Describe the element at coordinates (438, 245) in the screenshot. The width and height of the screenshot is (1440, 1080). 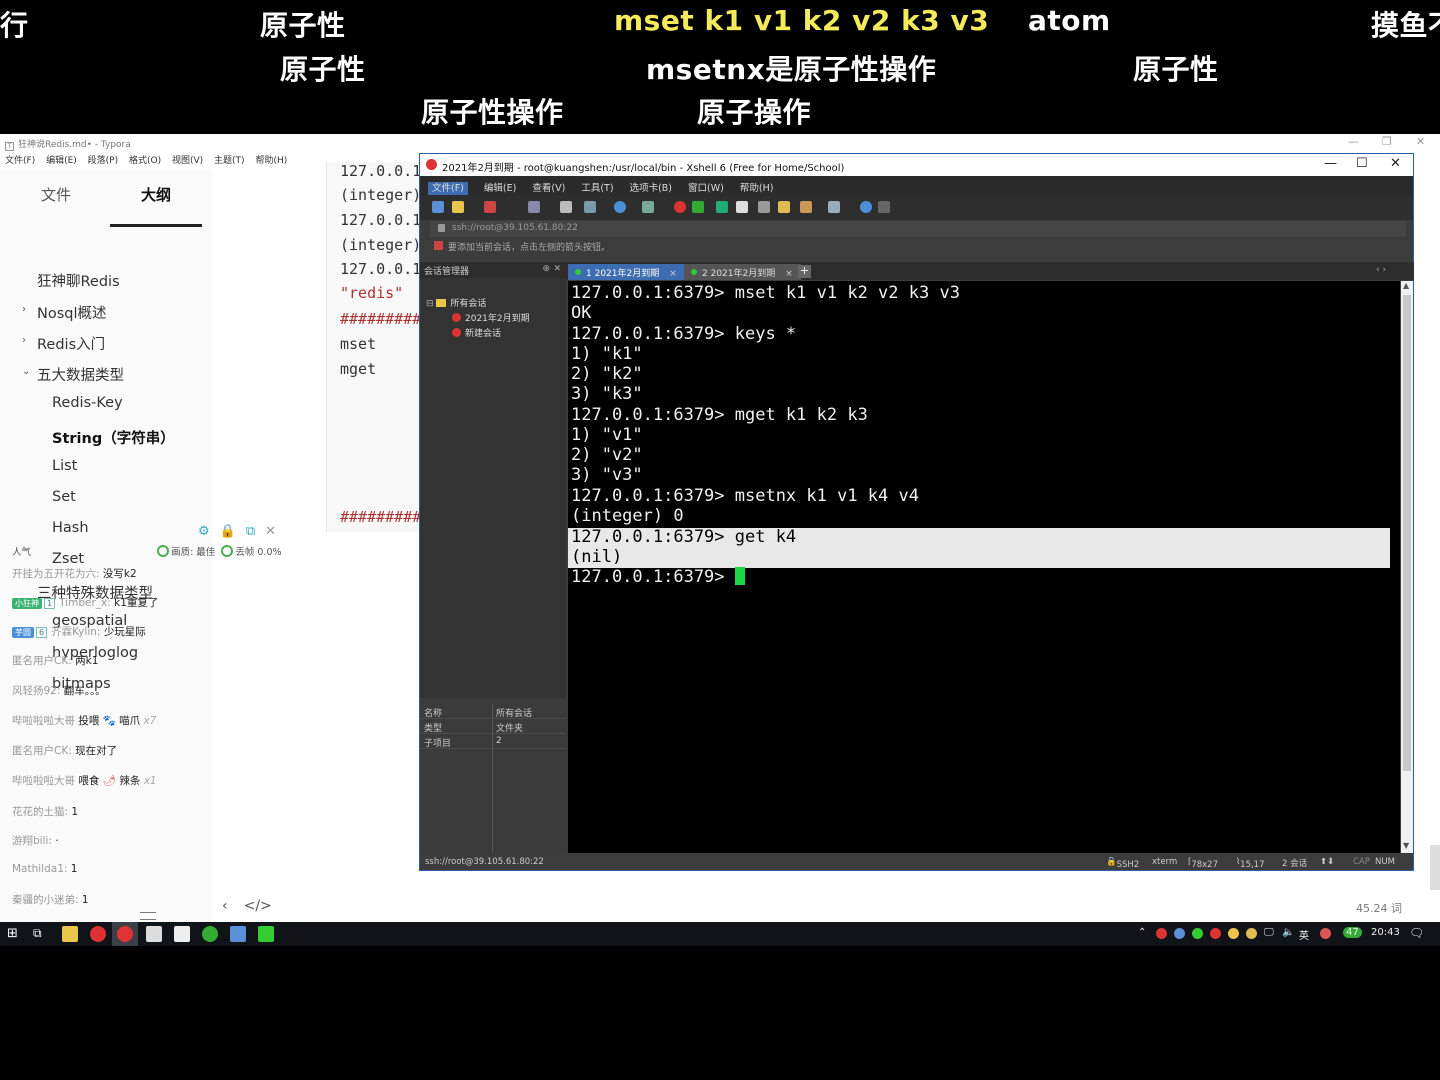
I see `bookmark-icon` at that location.